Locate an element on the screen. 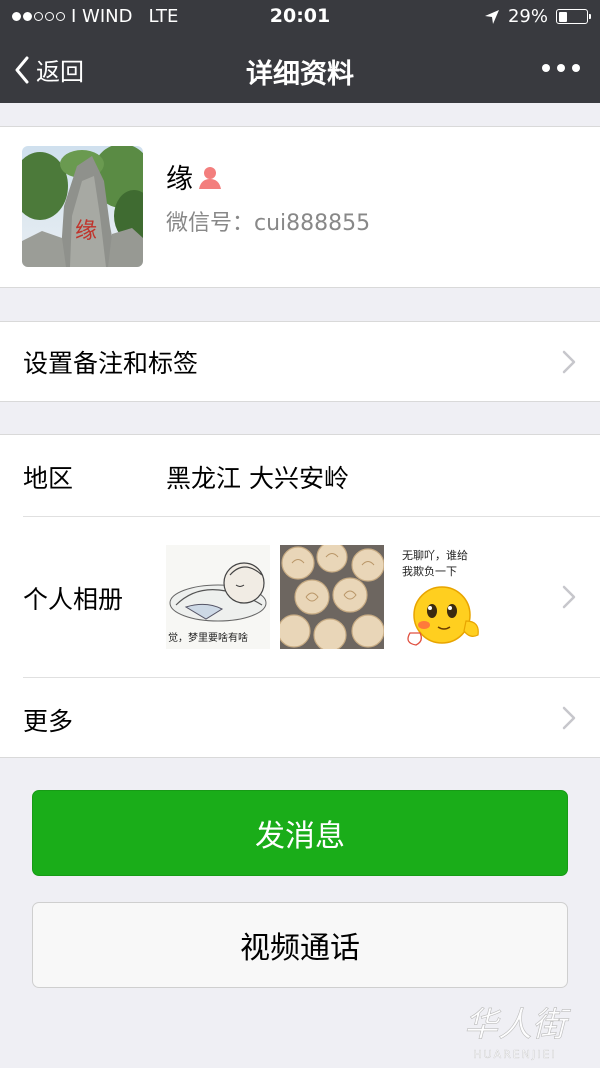  battery-percent: 29% is located at coordinates (527, 16).